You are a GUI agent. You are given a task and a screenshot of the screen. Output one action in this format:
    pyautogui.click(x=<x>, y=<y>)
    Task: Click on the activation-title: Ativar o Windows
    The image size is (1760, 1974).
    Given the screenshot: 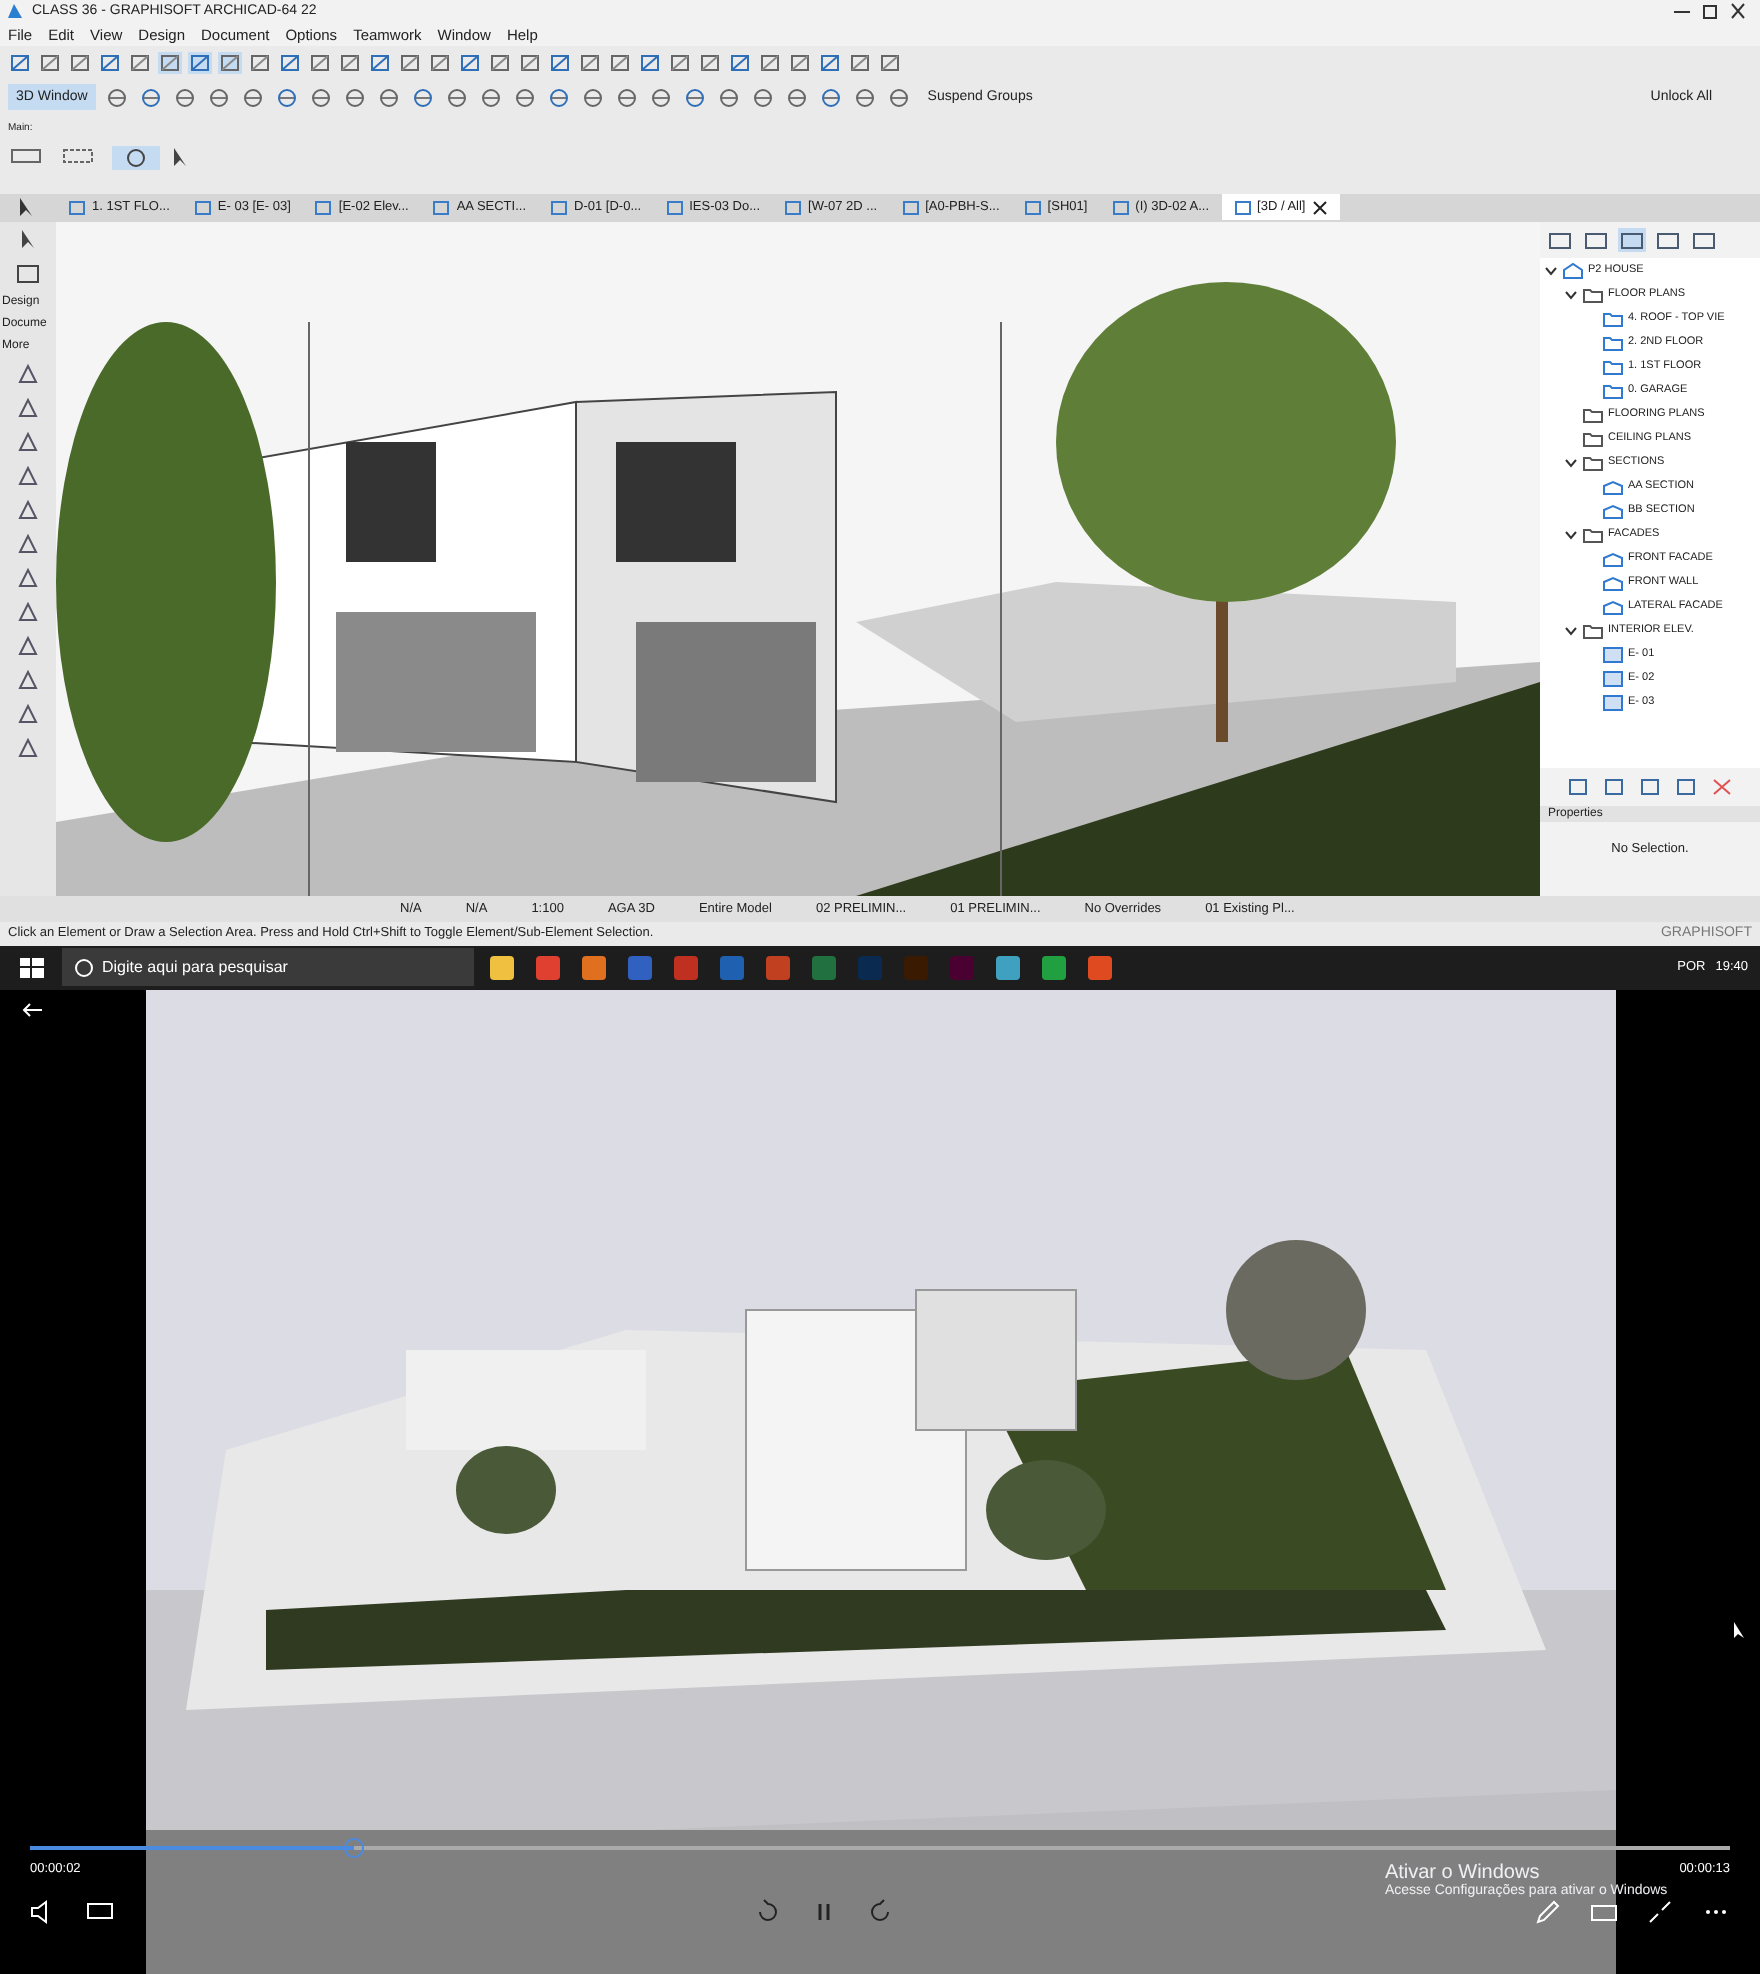 What is the action you would take?
    pyautogui.click(x=1463, y=1873)
    